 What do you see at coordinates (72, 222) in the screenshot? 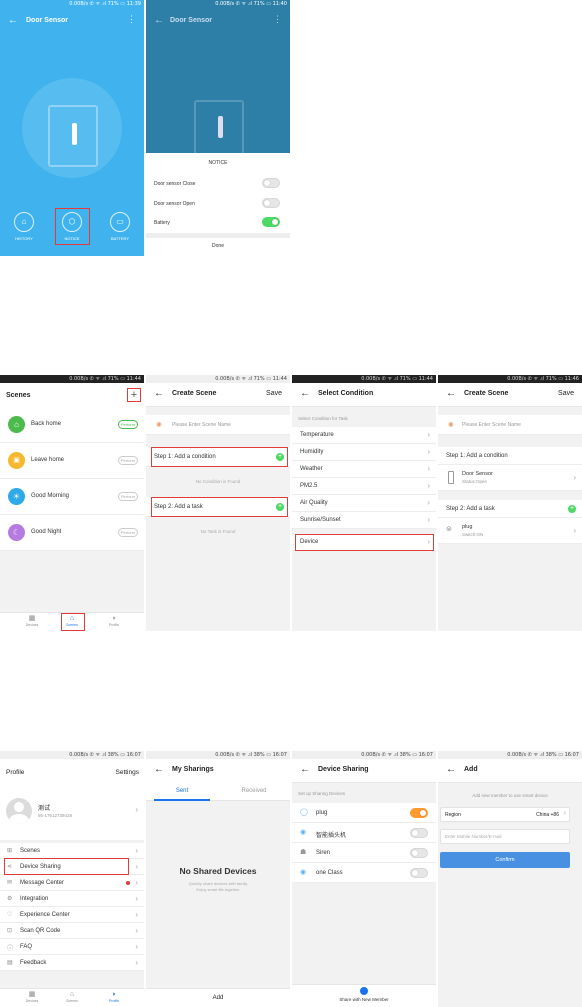
I see `notice-button: ⬡` at bounding box center [72, 222].